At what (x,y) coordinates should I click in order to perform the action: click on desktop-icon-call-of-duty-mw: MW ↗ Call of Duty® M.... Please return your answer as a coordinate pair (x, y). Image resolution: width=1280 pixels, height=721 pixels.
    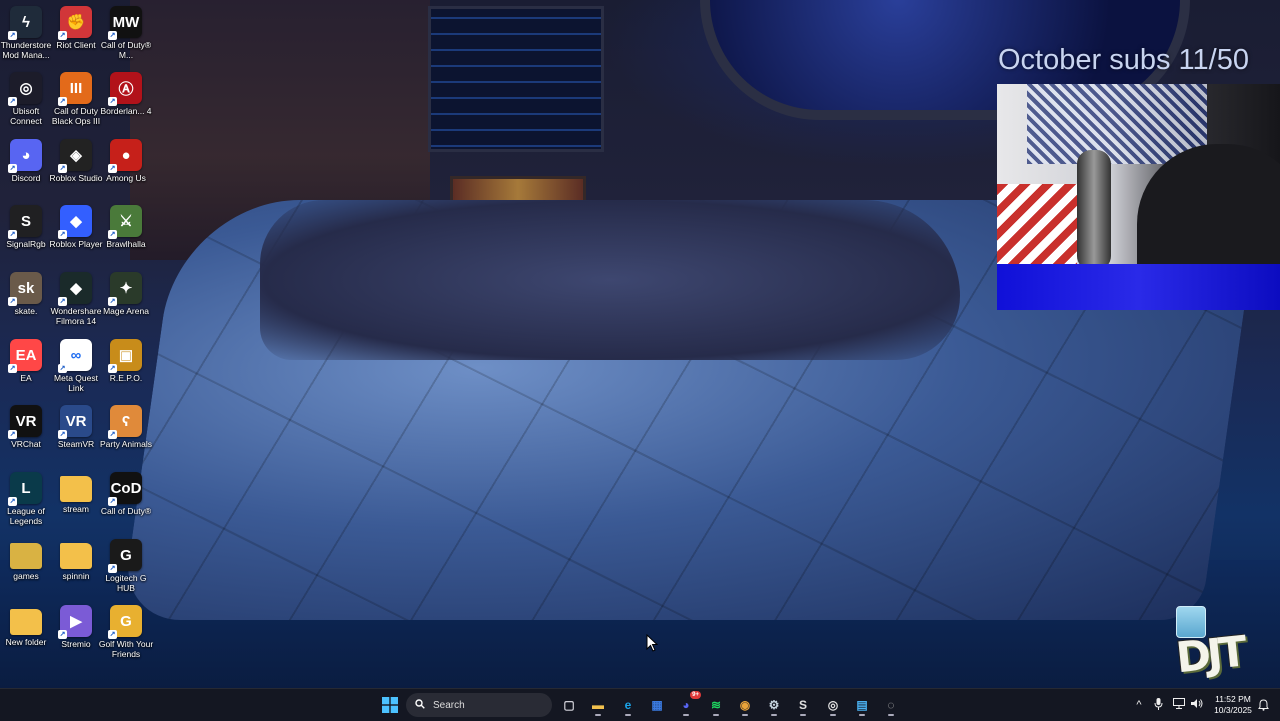
    Looking at the image, I should click on (126, 38).